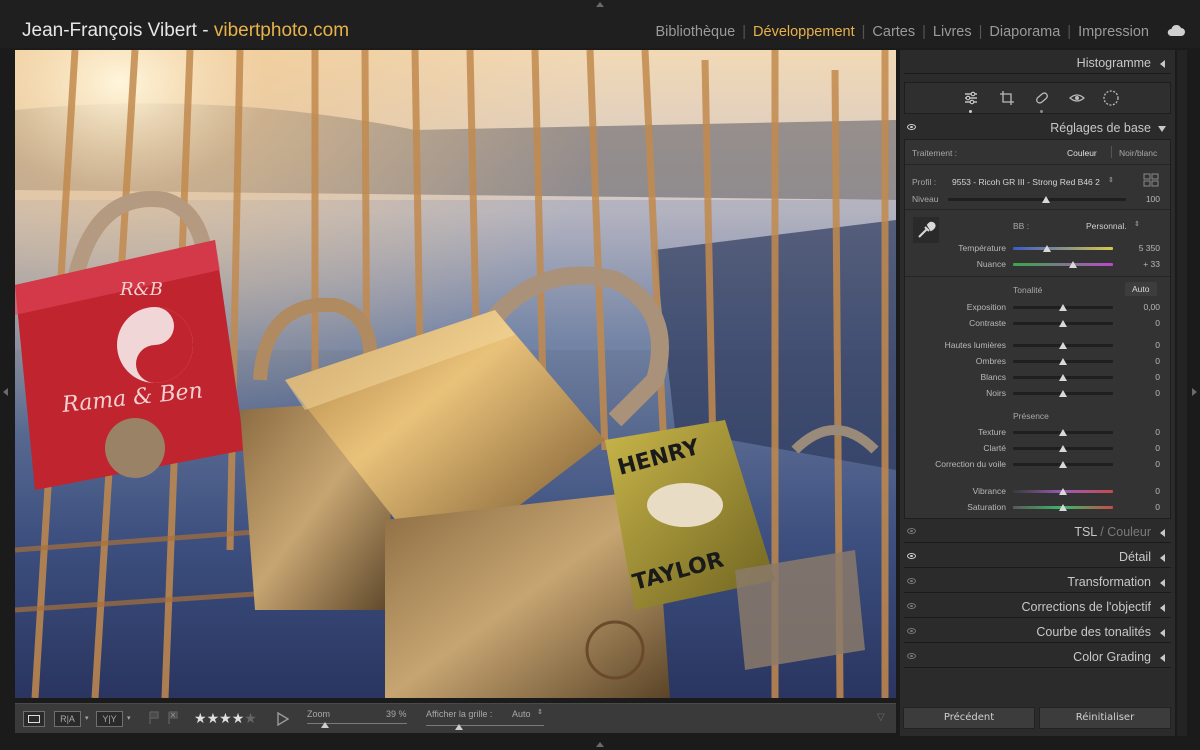 Image resolution: width=1200 pixels, height=750 pixels. What do you see at coordinates (1037, 63) in the screenshot?
I see `panel-histogram-header: Histogramme` at bounding box center [1037, 63].